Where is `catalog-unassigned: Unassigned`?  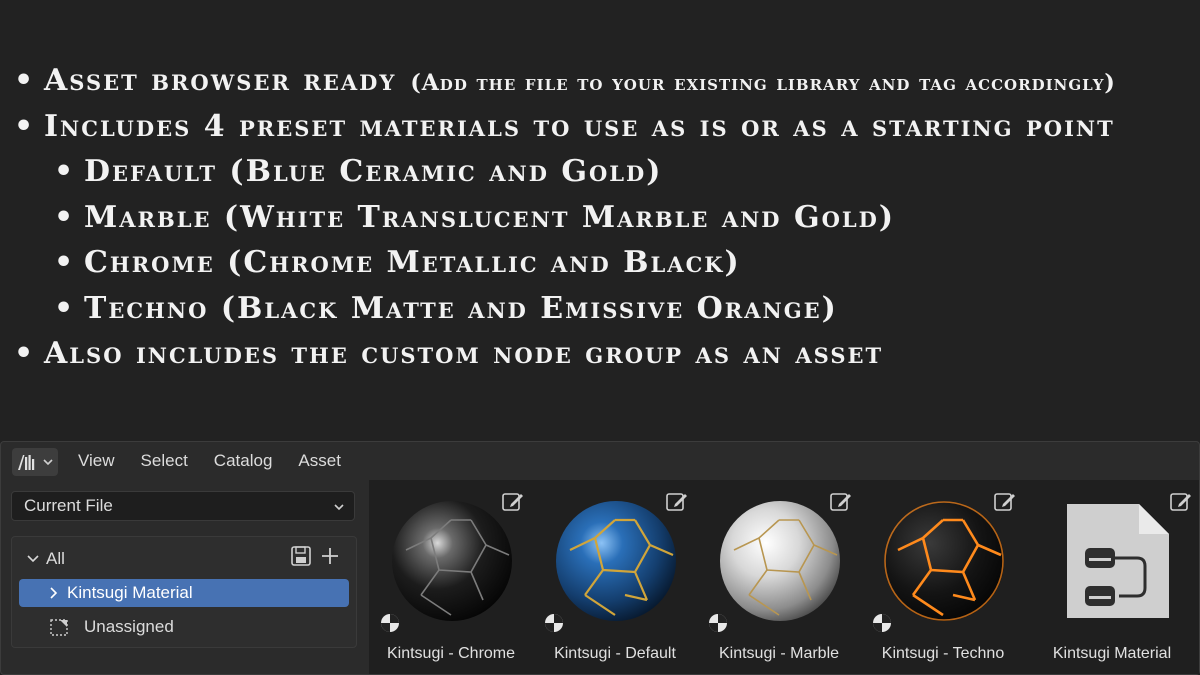
catalog-unassigned: Unassigned is located at coordinates (111, 627).